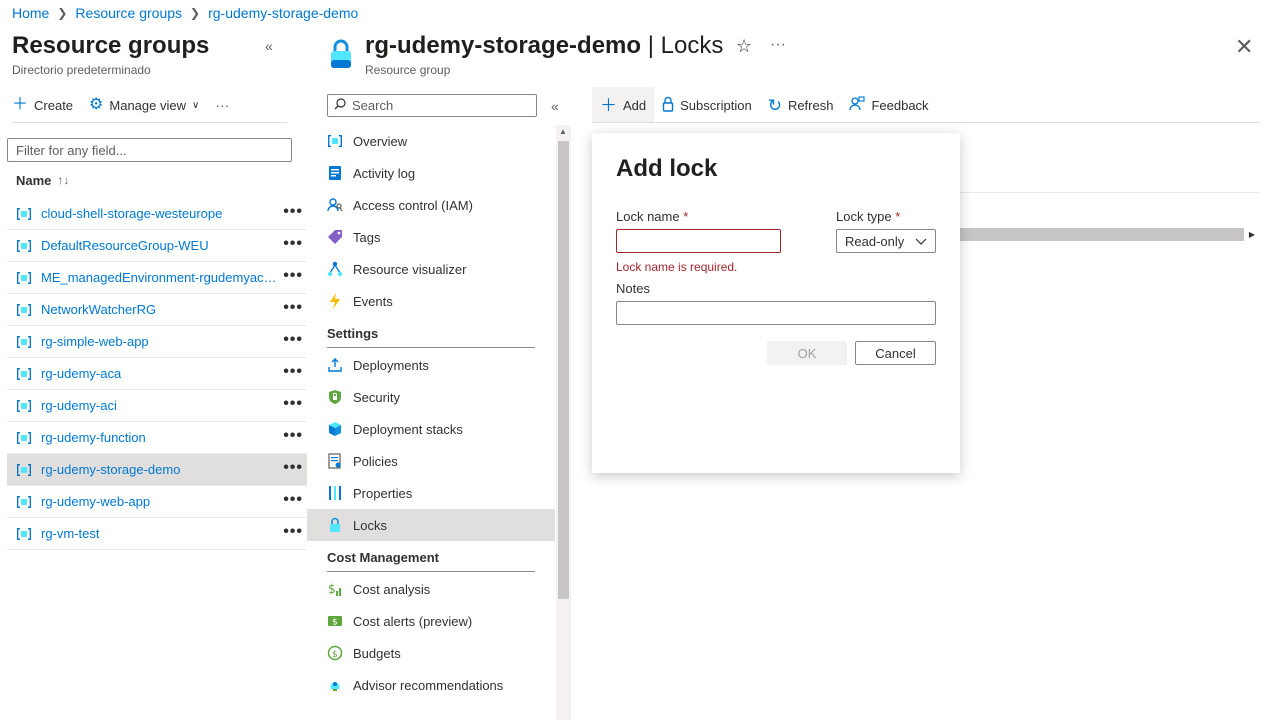 The height and width of the screenshot is (720, 1271). I want to click on cancel-button: Cancel, so click(895, 353).